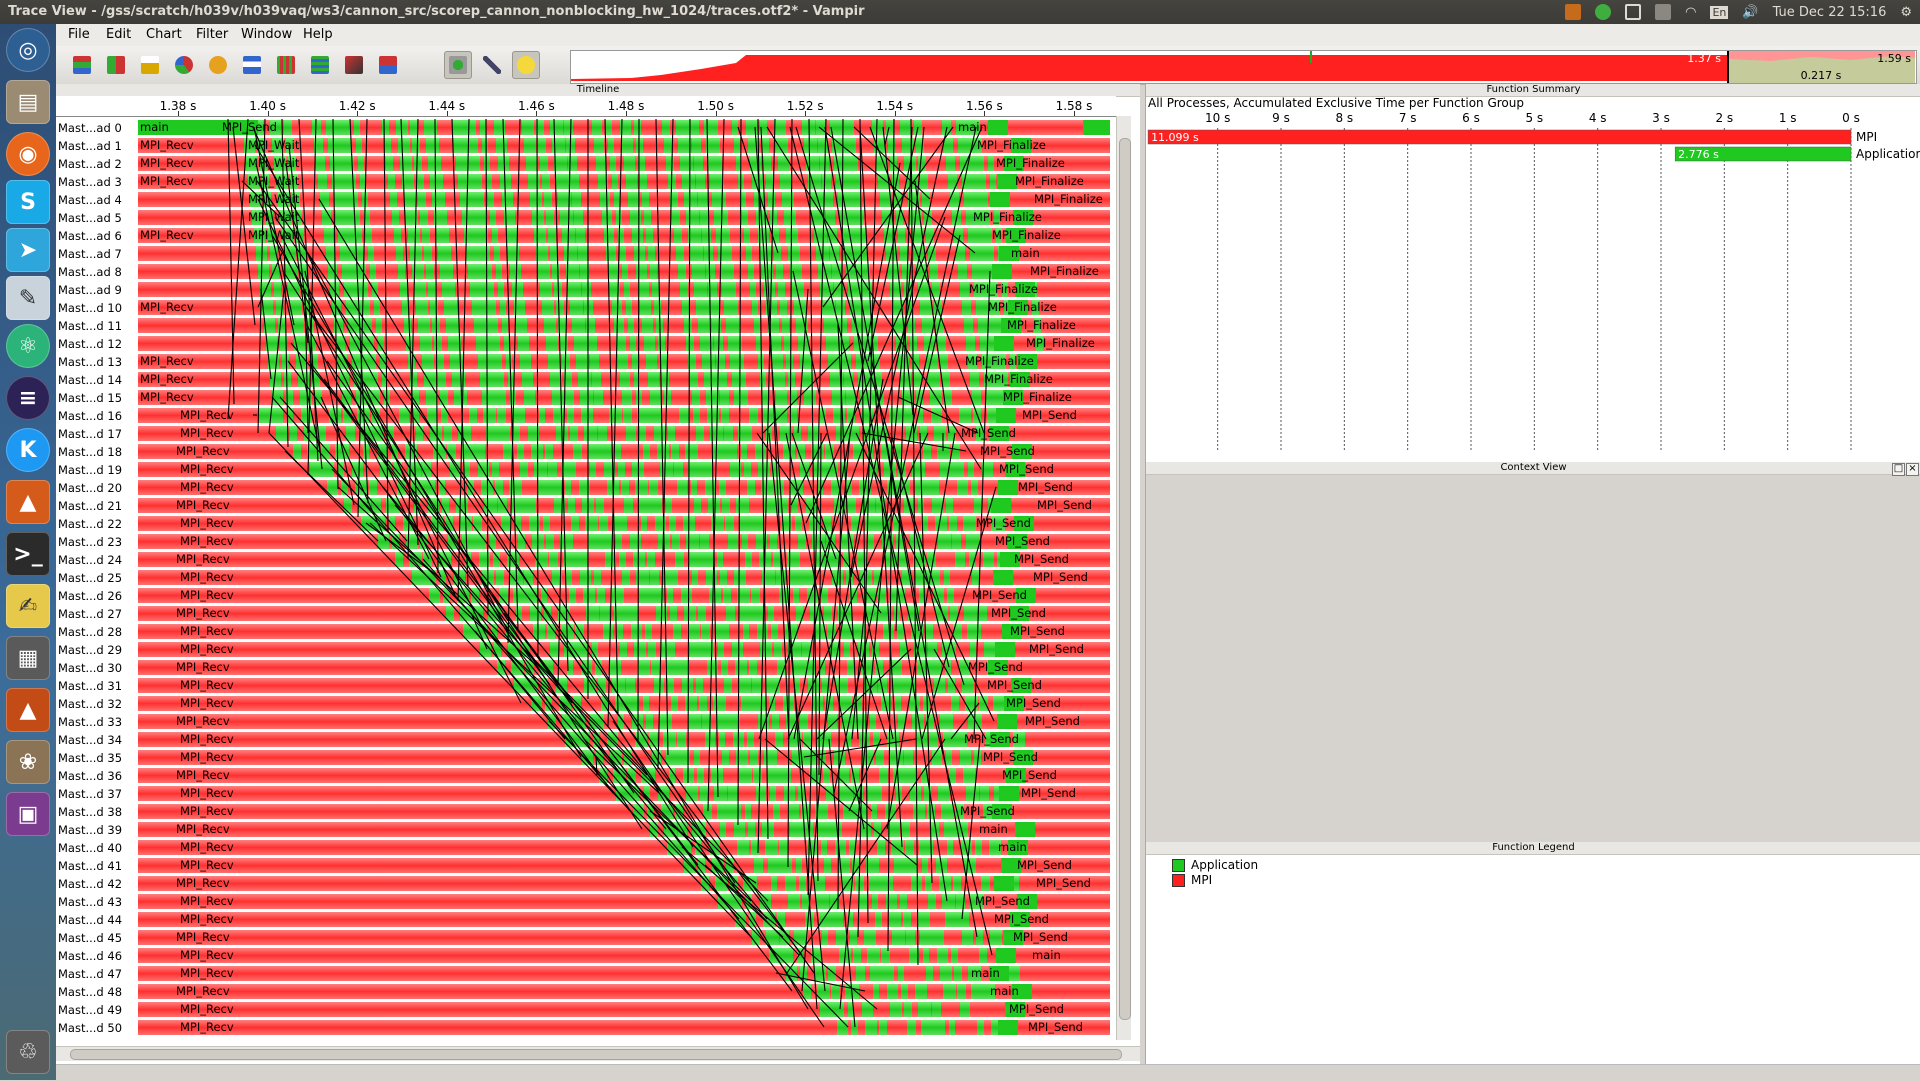  I want to click on notes-tray-icon, so click(1633, 12).